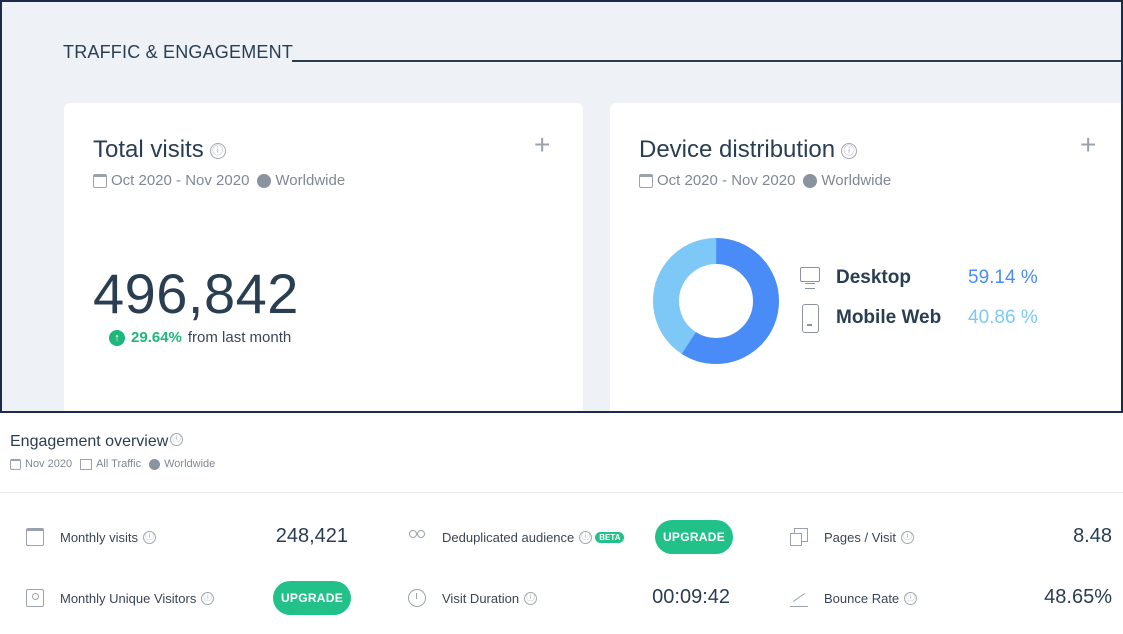 This screenshot has height=634, width=1123. Describe the element at coordinates (799, 537) in the screenshot. I see `pages-icon` at that location.